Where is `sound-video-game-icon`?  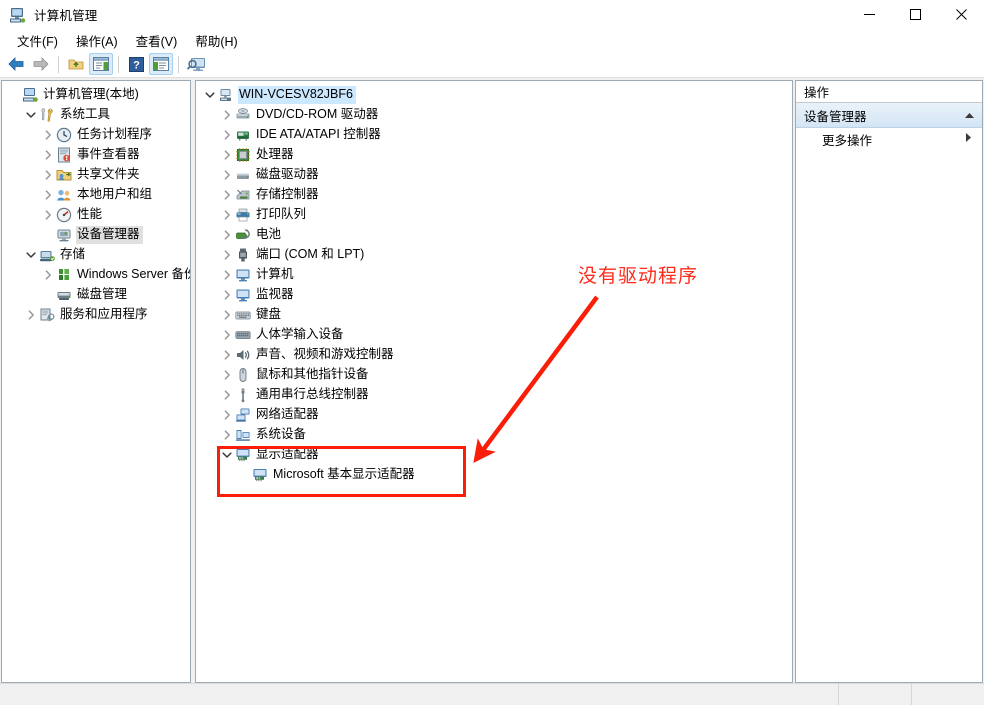 sound-video-game-icon is located at coordinates (243, 355).